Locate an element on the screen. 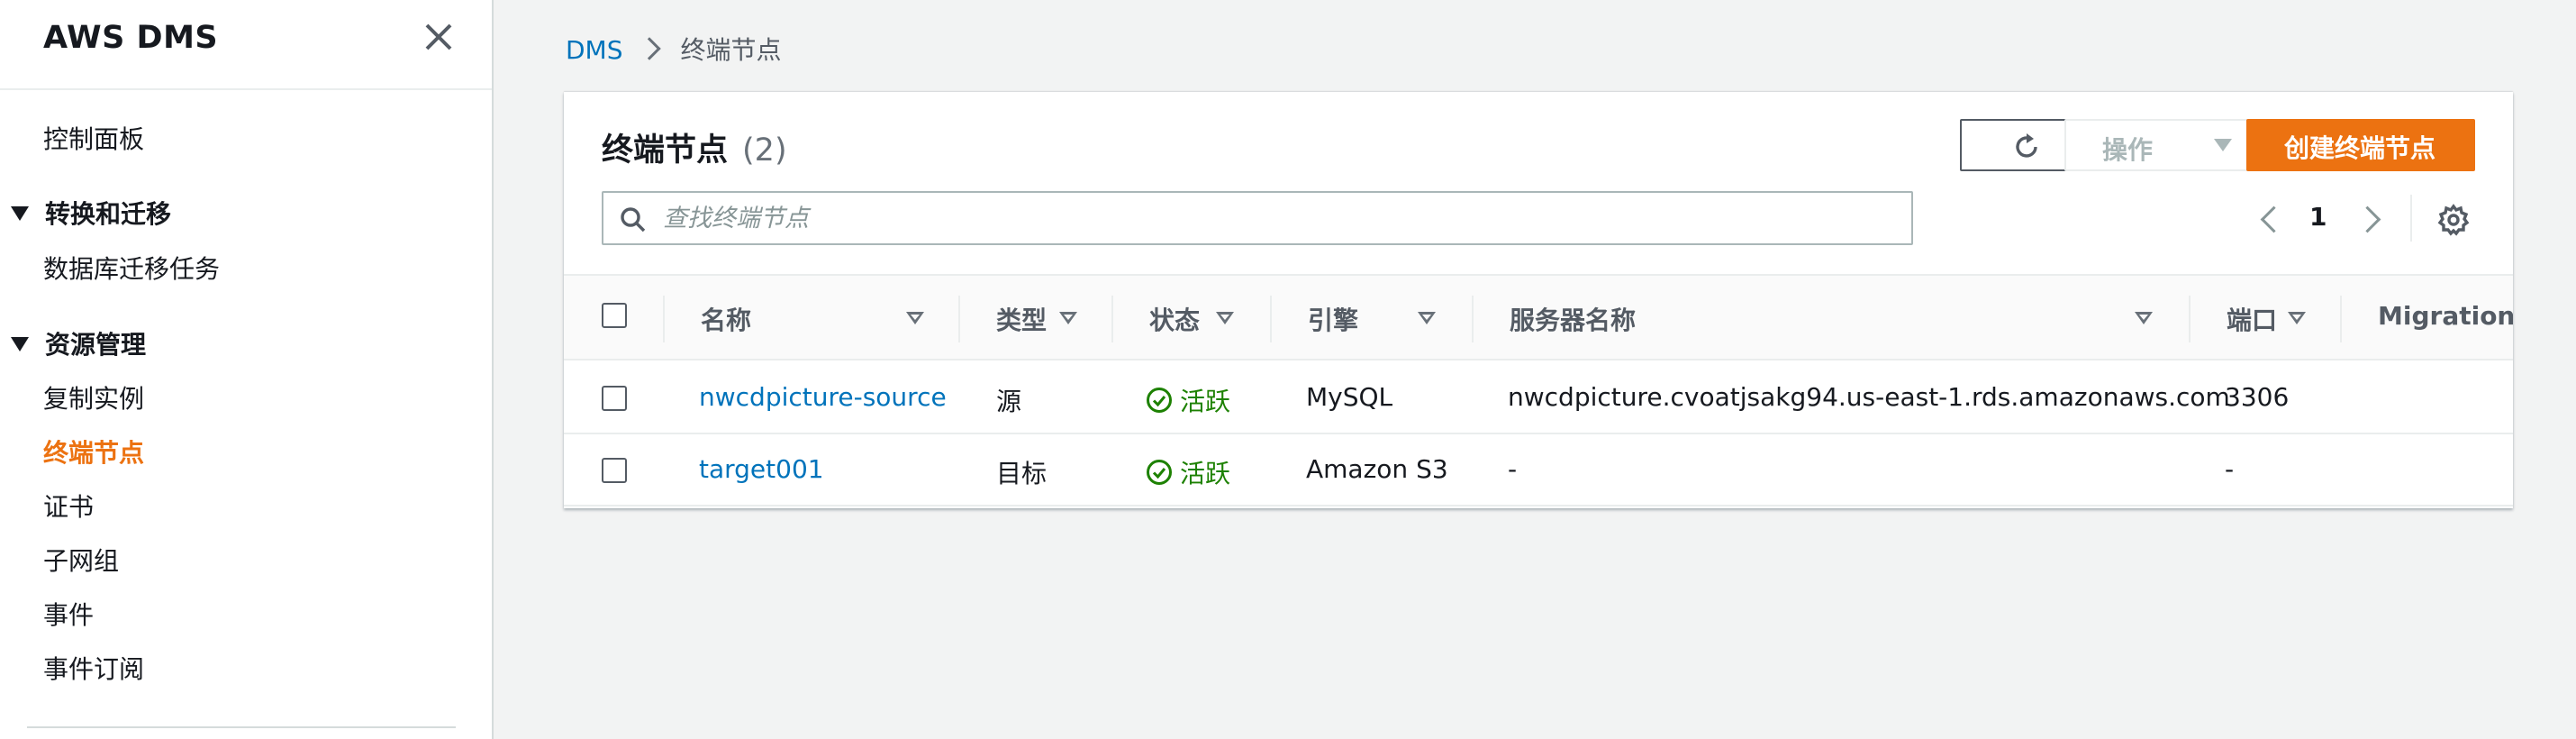  panel-title-text: 终端节点 is located at coordinates (665, 150).